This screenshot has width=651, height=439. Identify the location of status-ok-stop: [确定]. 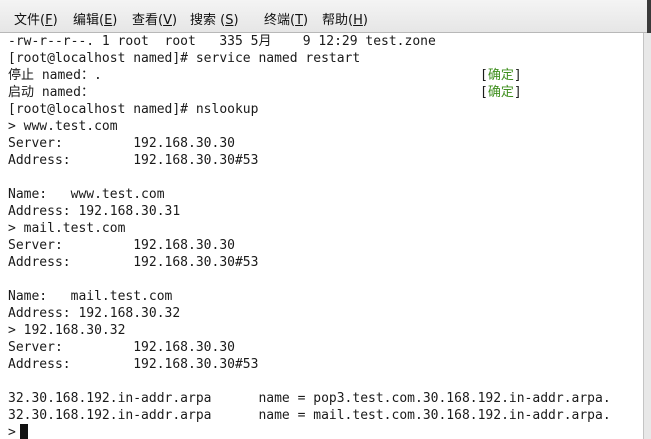
(501, 75).